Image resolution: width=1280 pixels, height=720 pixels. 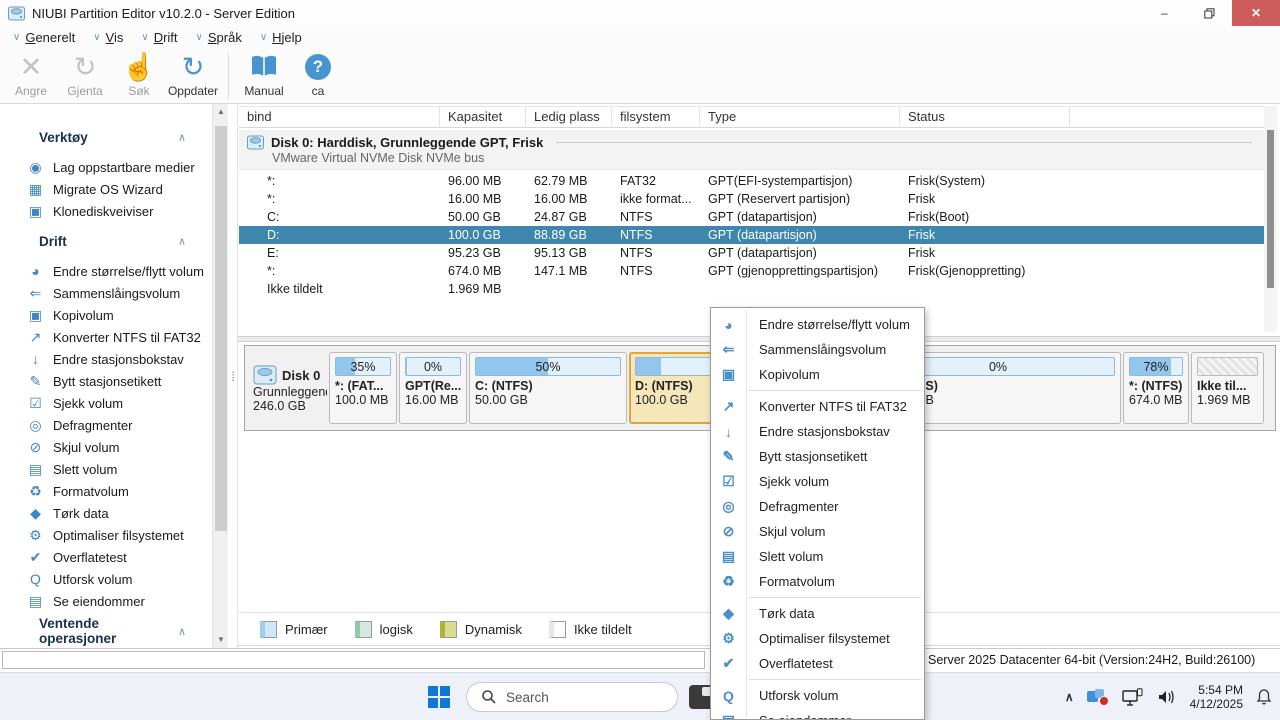 I want to click on context-menu-item-defragmenter: ◎ Defragmenter, so click(x=817, y=506).